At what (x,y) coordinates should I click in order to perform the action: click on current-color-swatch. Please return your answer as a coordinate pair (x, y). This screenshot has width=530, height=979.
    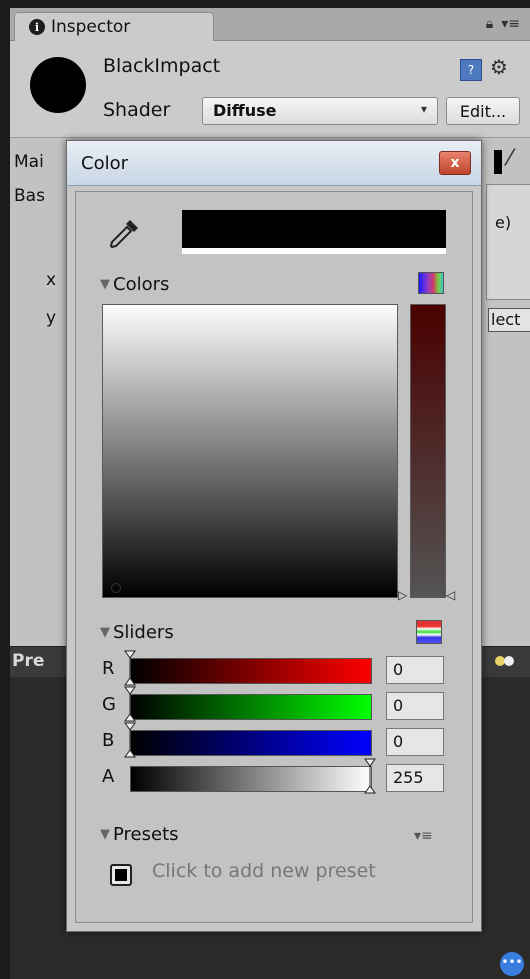
    Looking at the image, I should click on (314, 232).